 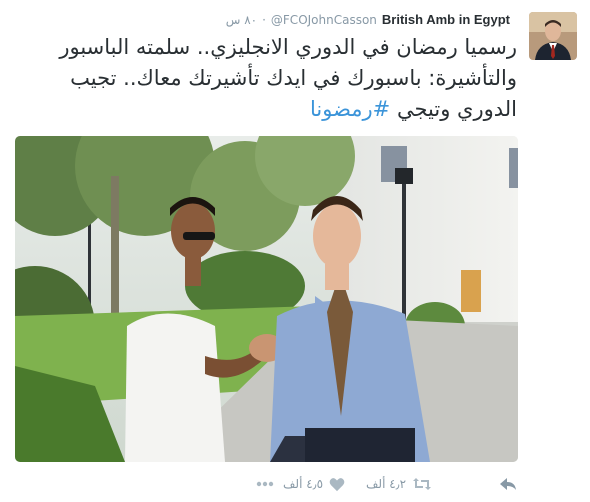 I want to click on like-button: ٤٫٥ ألف, so click(x=314, y=484).